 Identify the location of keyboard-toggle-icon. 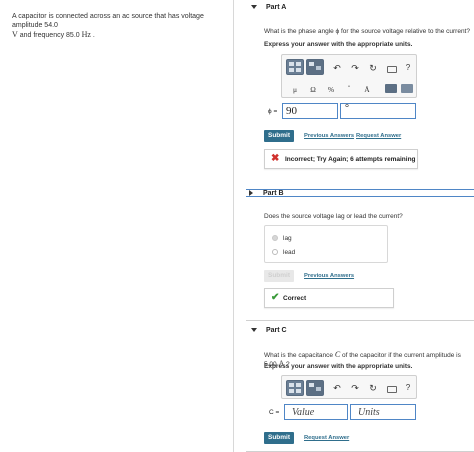
(407, 88).